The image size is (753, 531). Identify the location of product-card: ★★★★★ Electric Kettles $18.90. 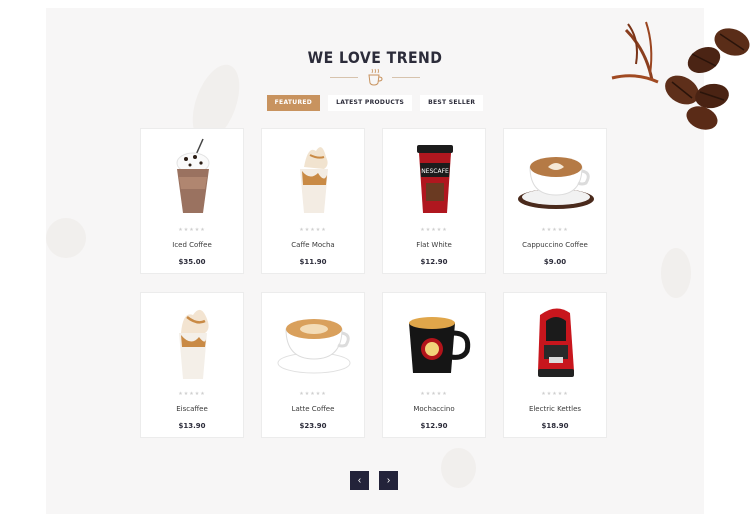
(555, 365).